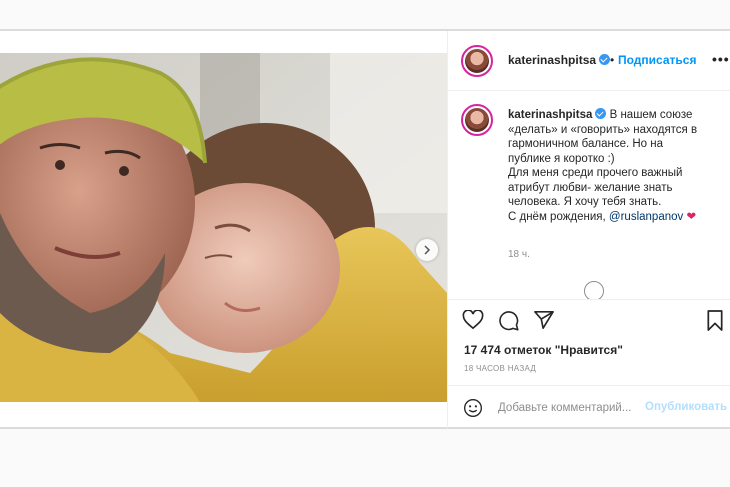 The image size is (730, 487). What do you see at coordinates (586, 144) in the screenshot?
I see `caption-line: гармоничном балансе. Но на` at bounding box center [586, 144].